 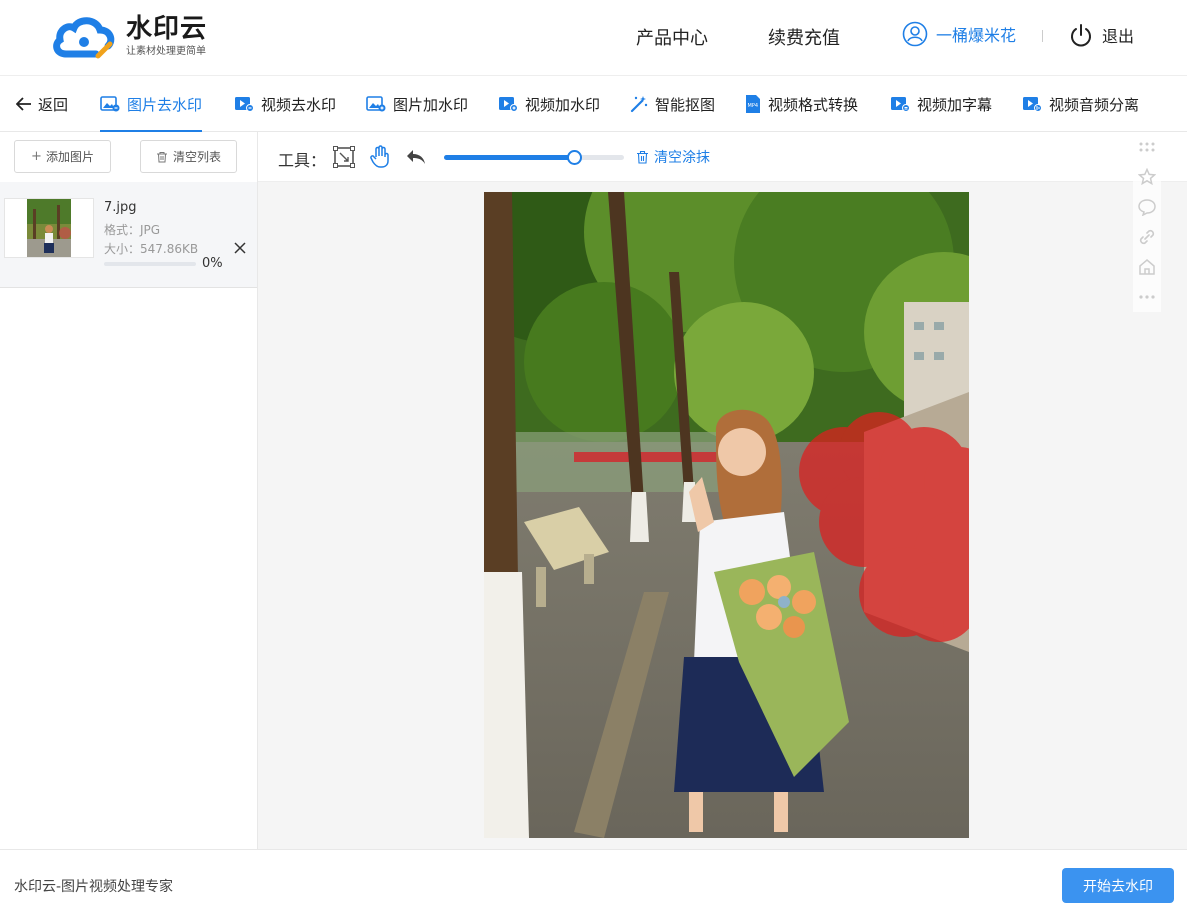 What do you see at coordinates (240, 248) in the screenshot?
I see `close-icon` at bounding box center [240, 248].